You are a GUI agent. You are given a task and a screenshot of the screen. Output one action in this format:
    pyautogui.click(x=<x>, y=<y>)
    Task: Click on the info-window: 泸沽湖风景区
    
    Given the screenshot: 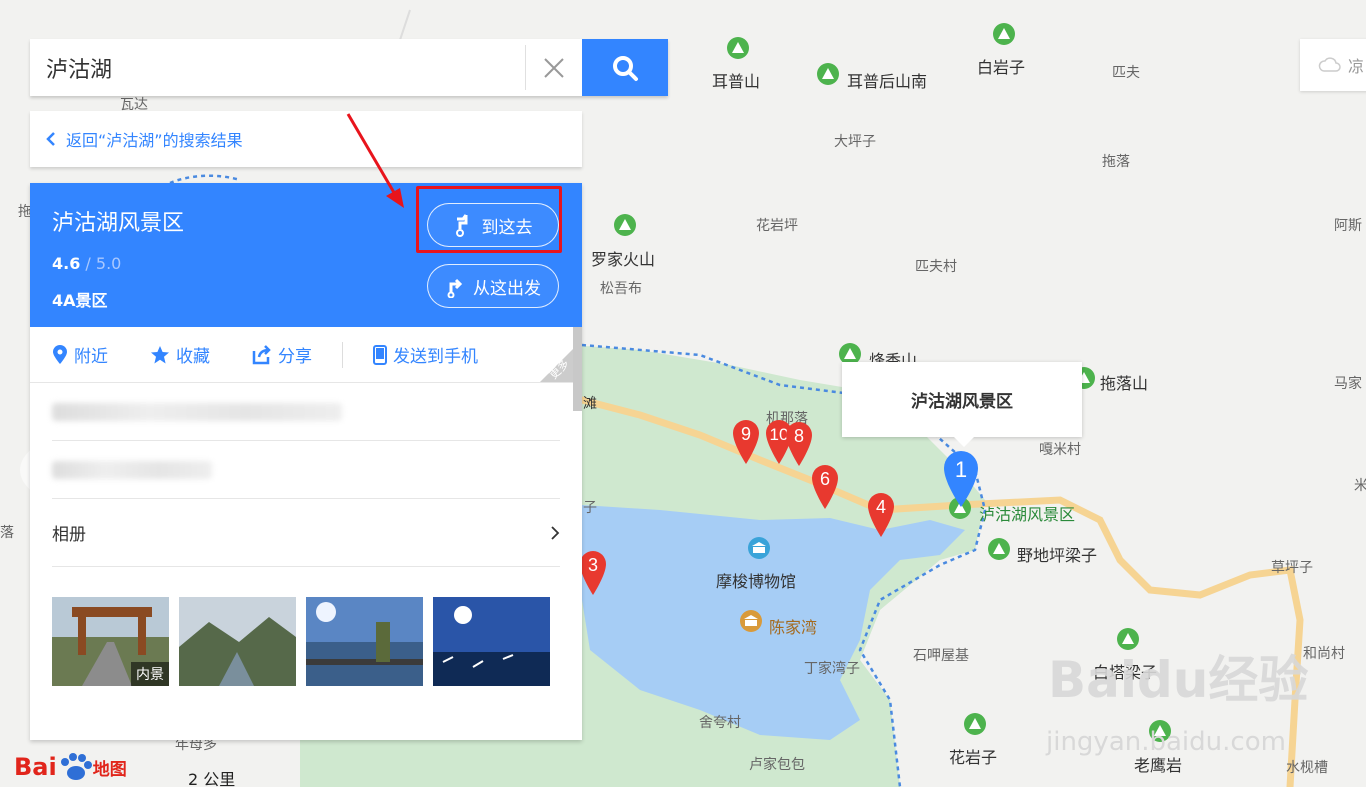 What is the action you would take?
    pyautogui.click(x=962, y=404)
    